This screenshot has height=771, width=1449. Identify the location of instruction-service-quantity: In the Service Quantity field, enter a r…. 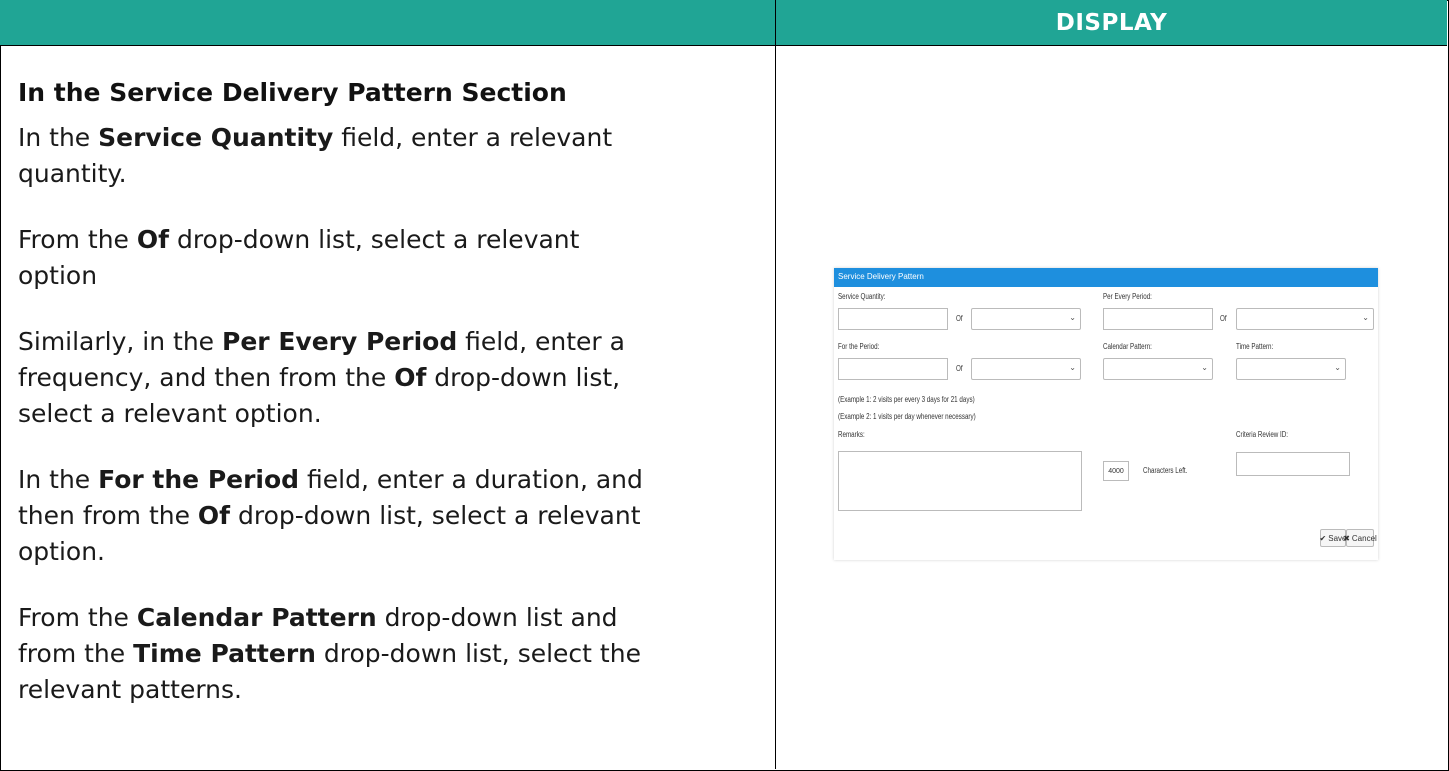
(315, 155).